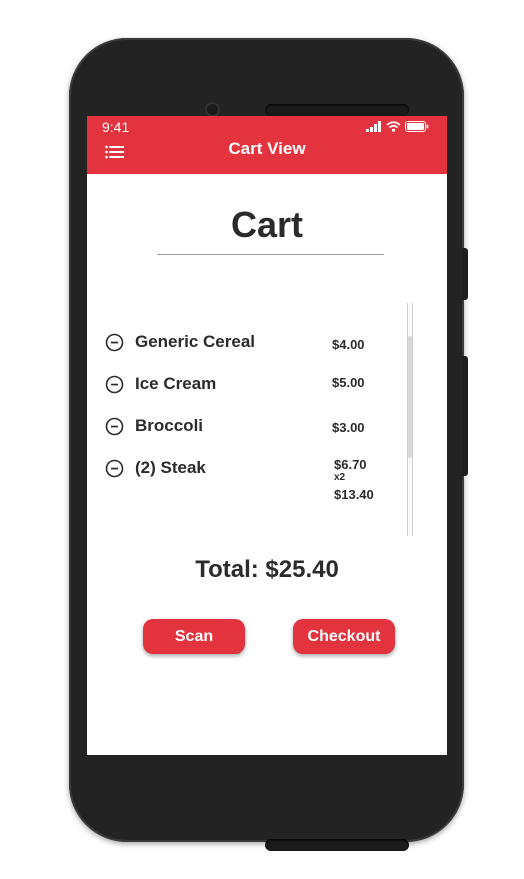 Image resolution: width=524 pixels, height=879 pixels. Describe the element at coordinates (170, 467) in the screenshot. I see `item-name: (2) Steak` at that location.